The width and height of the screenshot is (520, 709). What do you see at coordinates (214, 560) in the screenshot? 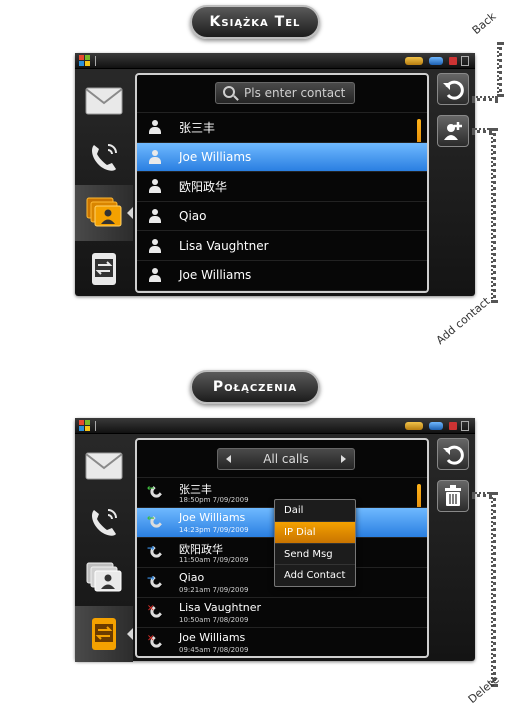
I see `call-time: 11:50am 7/09/2009` at bounding box center [214, 560].